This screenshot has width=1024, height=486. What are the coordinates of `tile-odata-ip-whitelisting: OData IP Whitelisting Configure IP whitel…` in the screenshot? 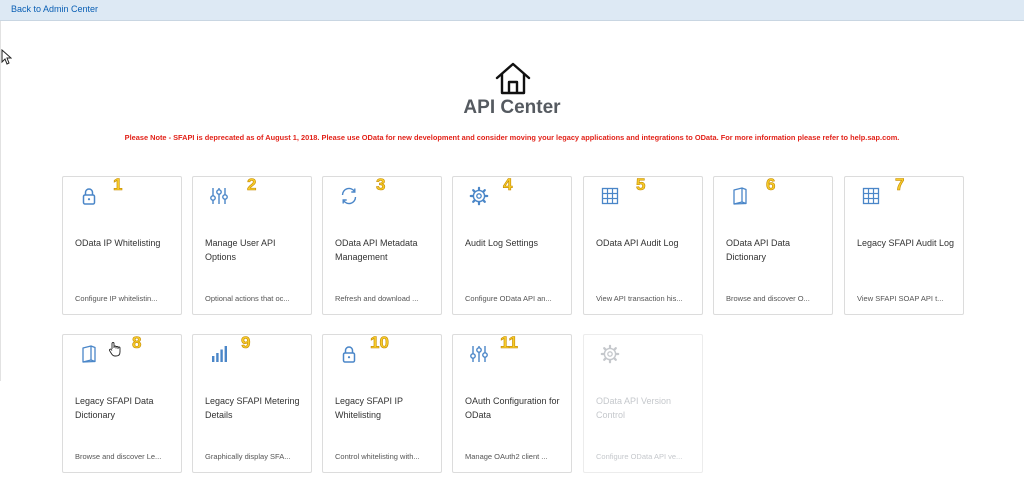 It's located at (122, 245).